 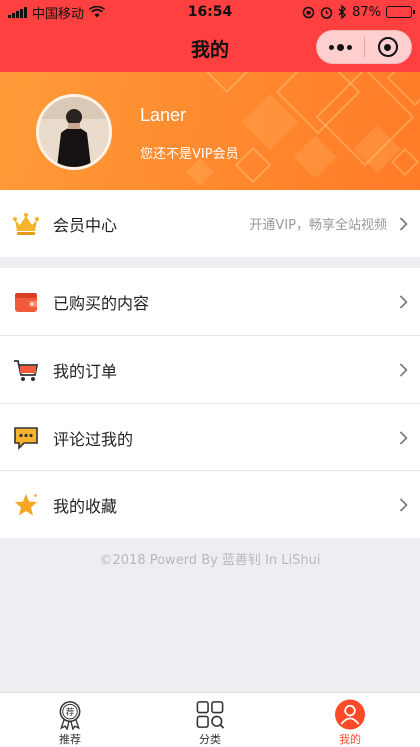 What do you see at coordinates (210, 715) in the screenshot?
I see `category-grid-icon` at bounding box center [210, 715].